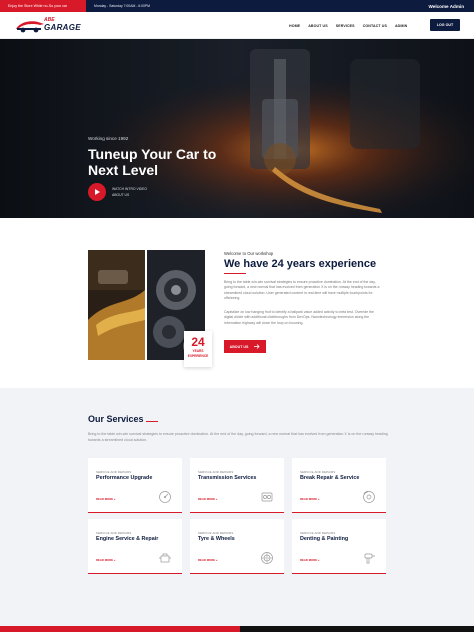 The width and height of the screenshot is (474, 632). I want to click on nav-services: SERVICES, so click(345, 26).